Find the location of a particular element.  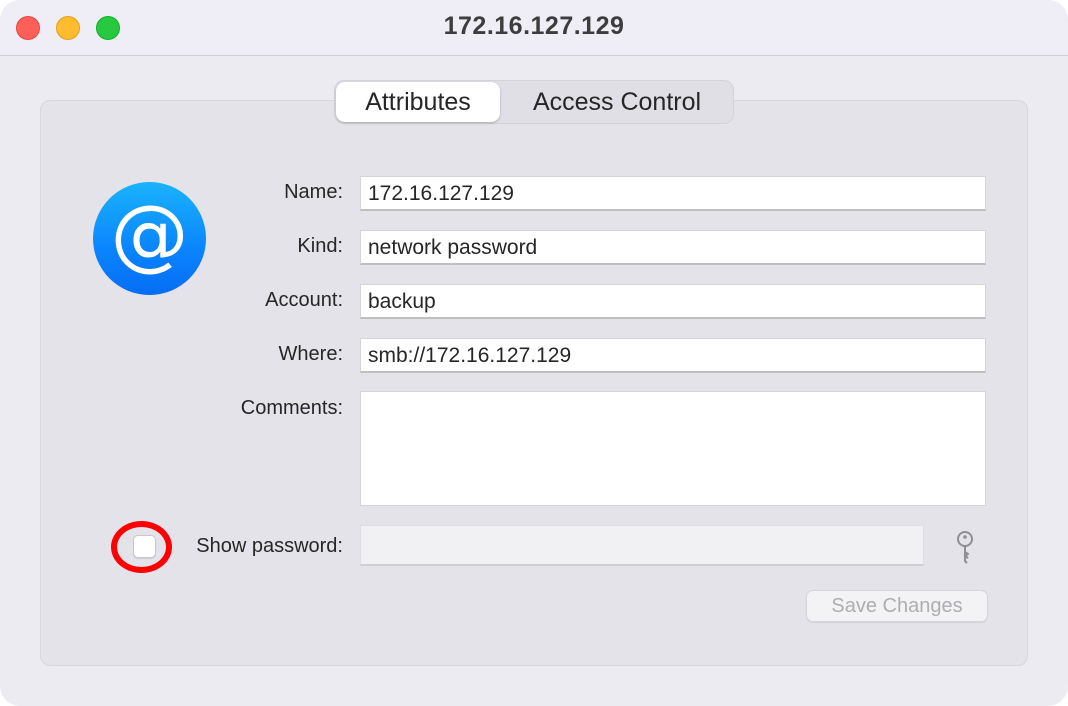

key-icon is located at coordinates (965, 548).